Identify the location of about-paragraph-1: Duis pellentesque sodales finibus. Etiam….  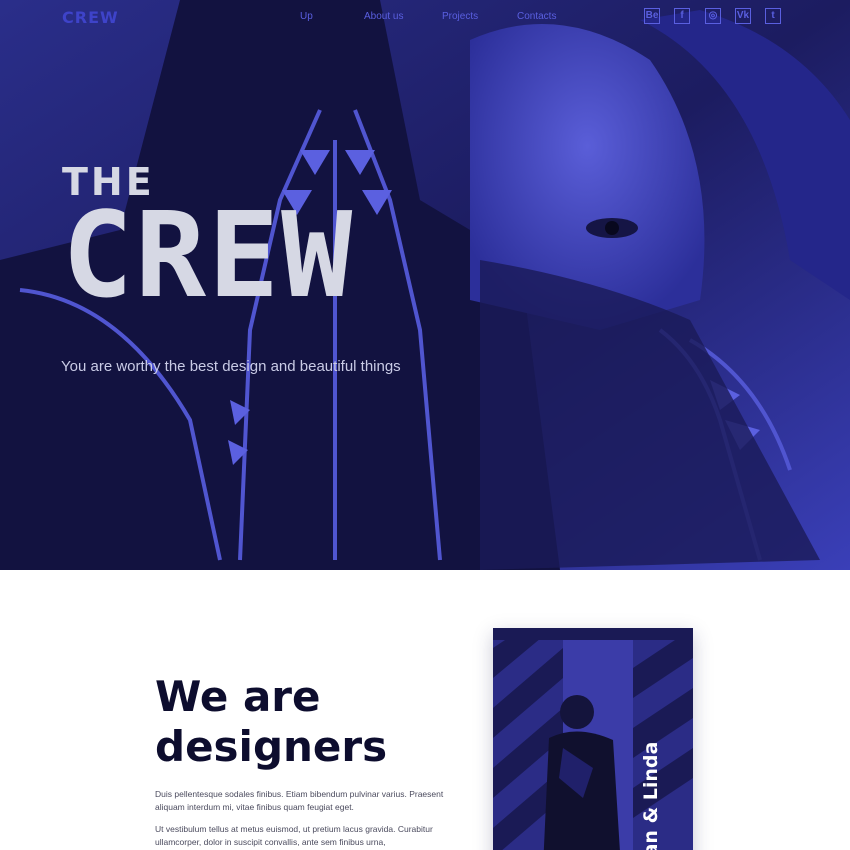
(299, 800).